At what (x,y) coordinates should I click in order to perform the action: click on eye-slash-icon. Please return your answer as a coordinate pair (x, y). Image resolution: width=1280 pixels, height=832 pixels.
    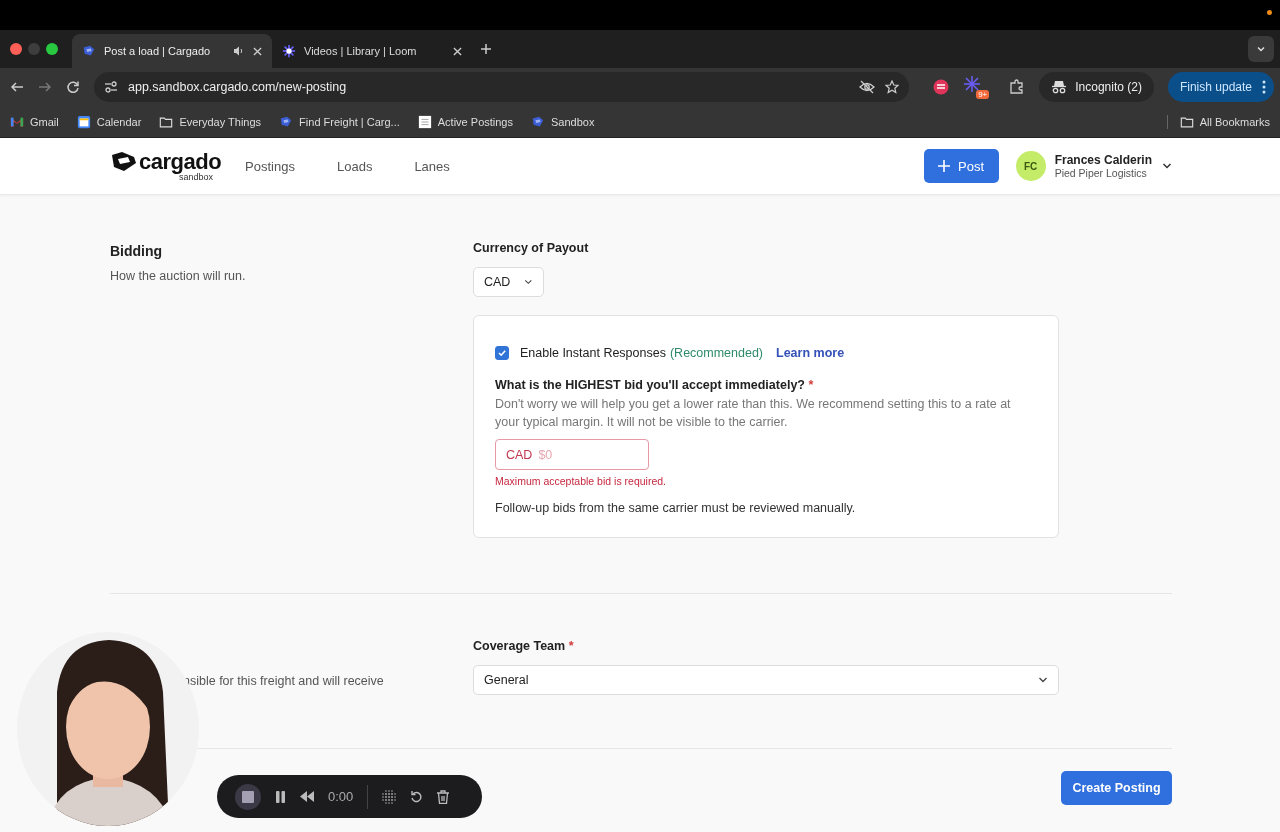
    Looking at the image, I should click on (867, 87).